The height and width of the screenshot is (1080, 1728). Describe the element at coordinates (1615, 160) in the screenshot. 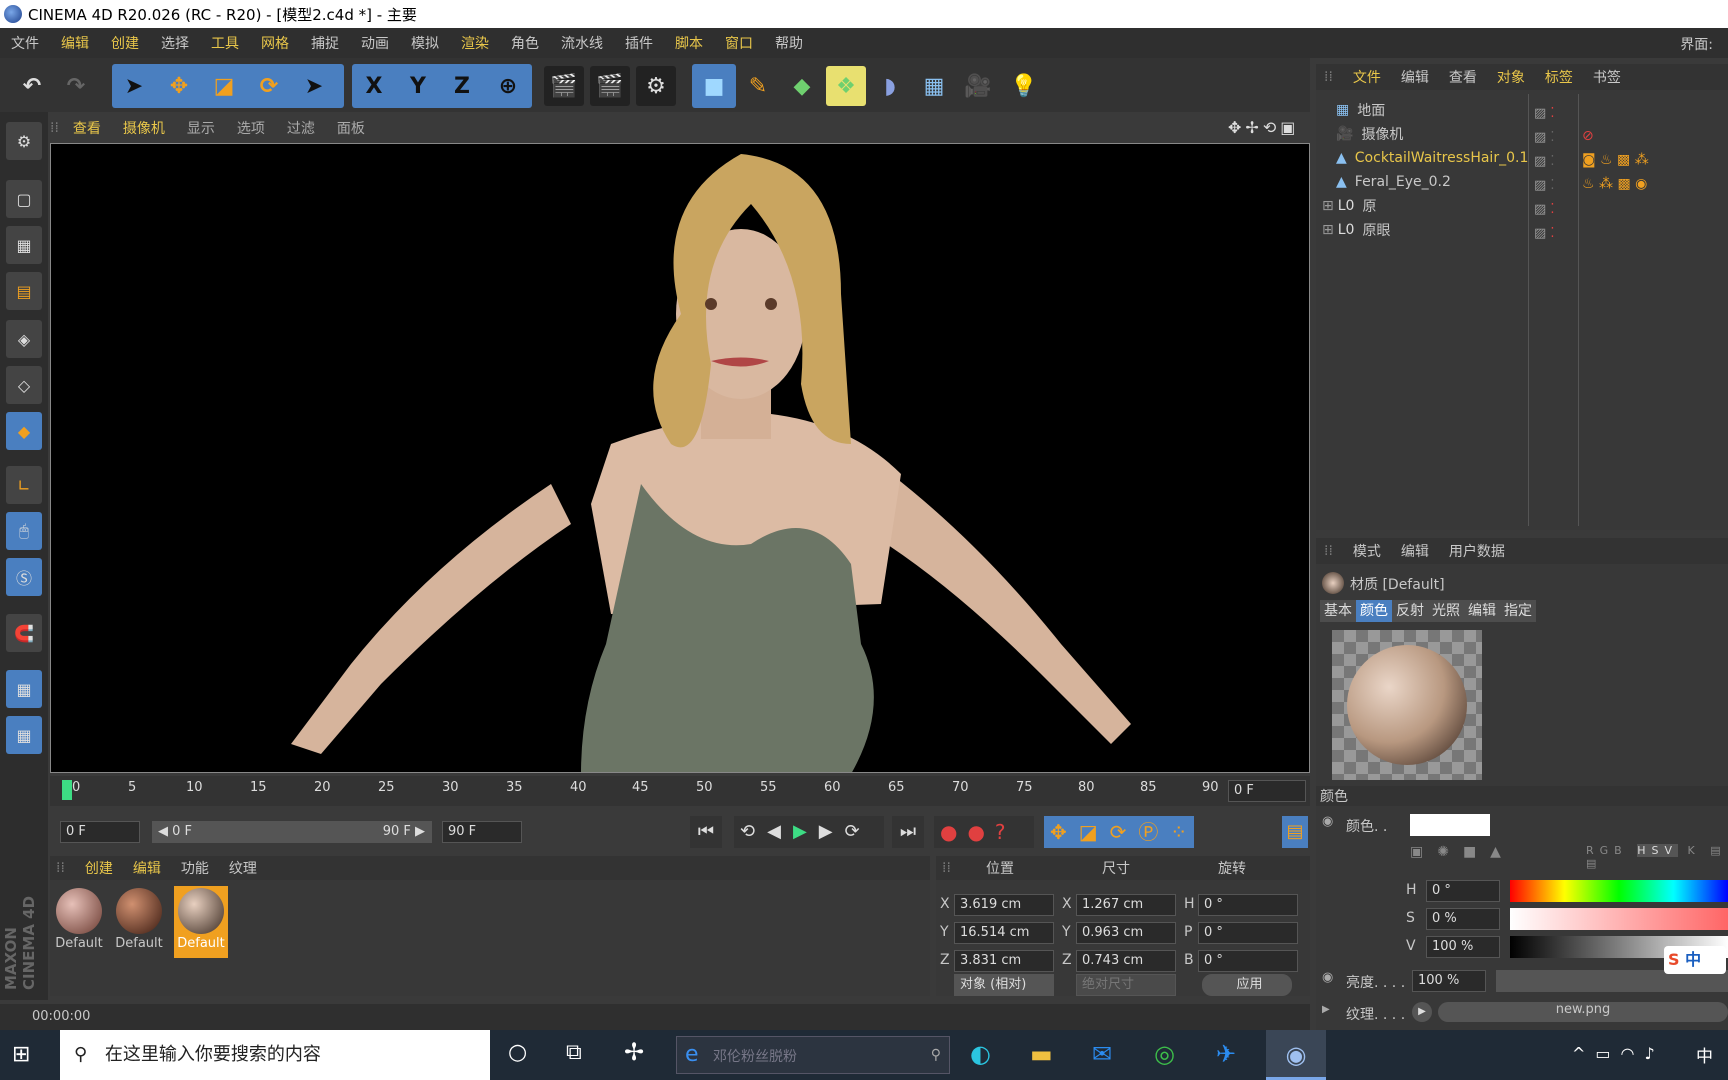

I see `tag-icons: ⊘ ◙ ♨ ▩ ⁂ ♨ ⁂ ▩ ◉` at that location.